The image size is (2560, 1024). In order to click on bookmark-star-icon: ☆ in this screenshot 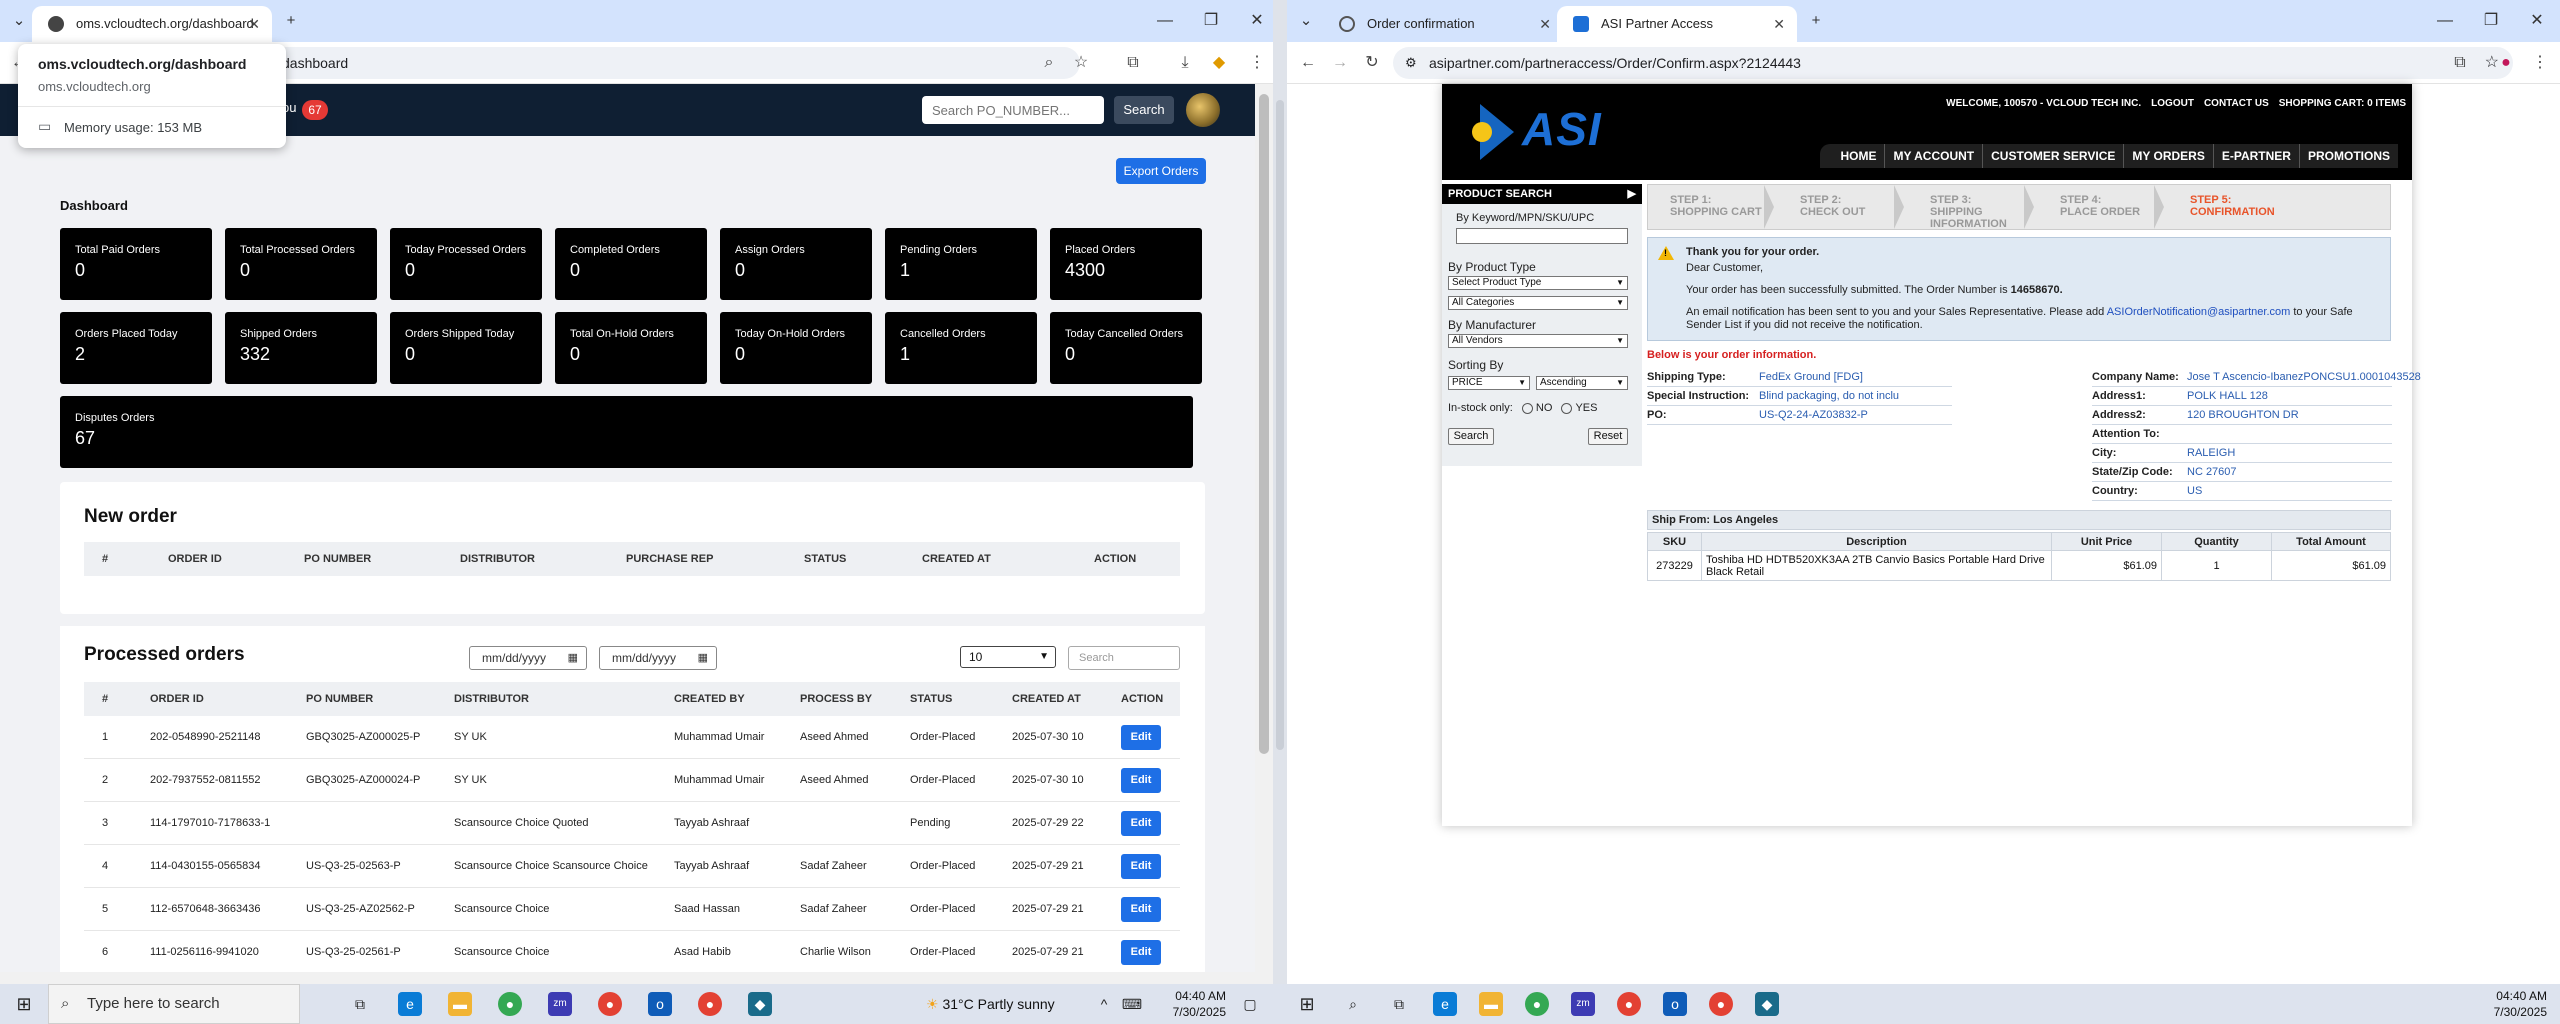, I will do `click(1081, 63)`.